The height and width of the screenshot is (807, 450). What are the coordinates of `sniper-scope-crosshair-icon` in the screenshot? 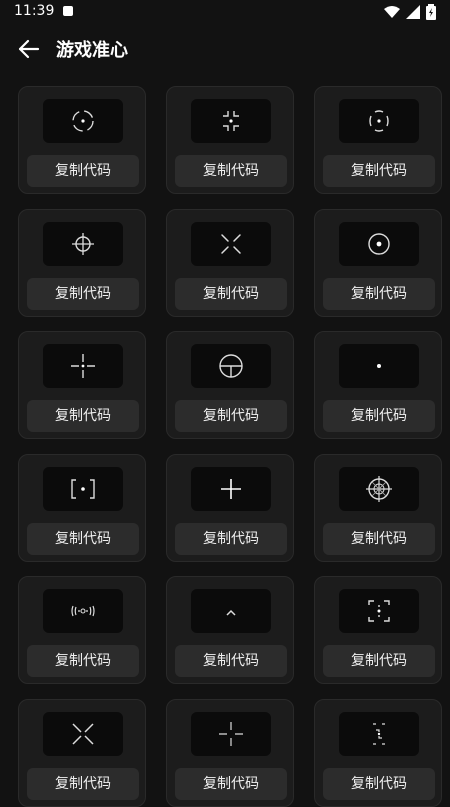 It's located at (379, 489).